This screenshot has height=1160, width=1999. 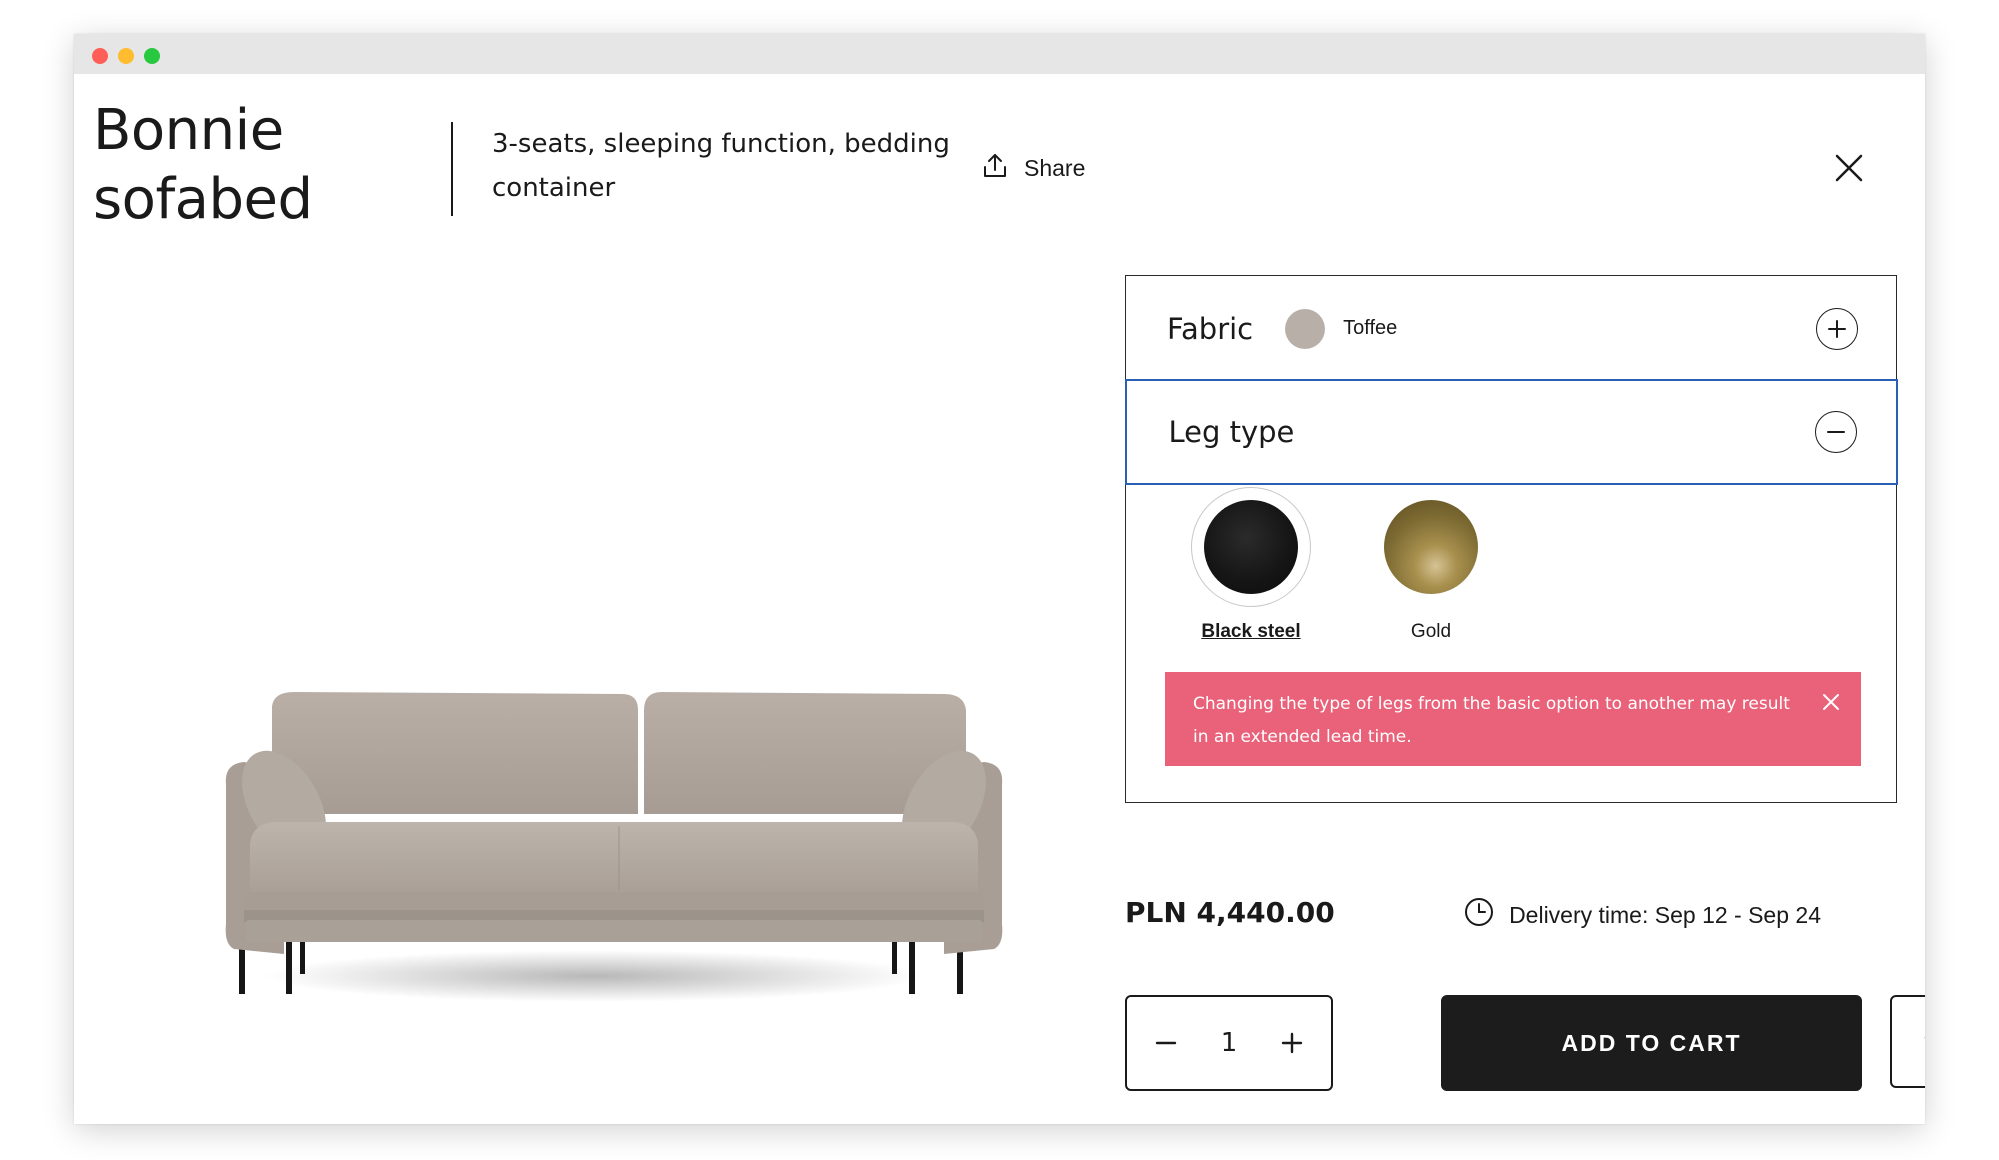 I want to click on fabric-value: Toffee, so click(x=1370, y=328).